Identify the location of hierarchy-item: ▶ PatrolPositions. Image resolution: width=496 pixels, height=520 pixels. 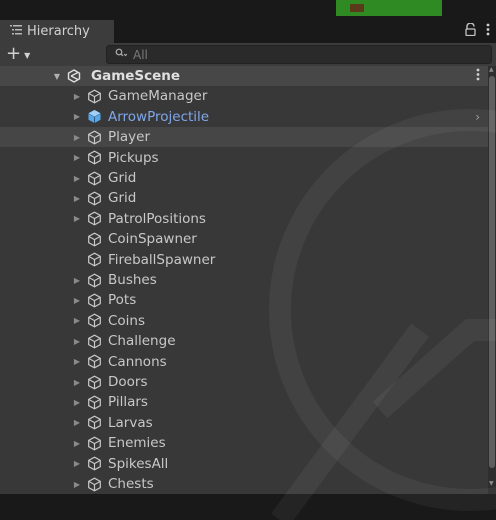
(244, 219).